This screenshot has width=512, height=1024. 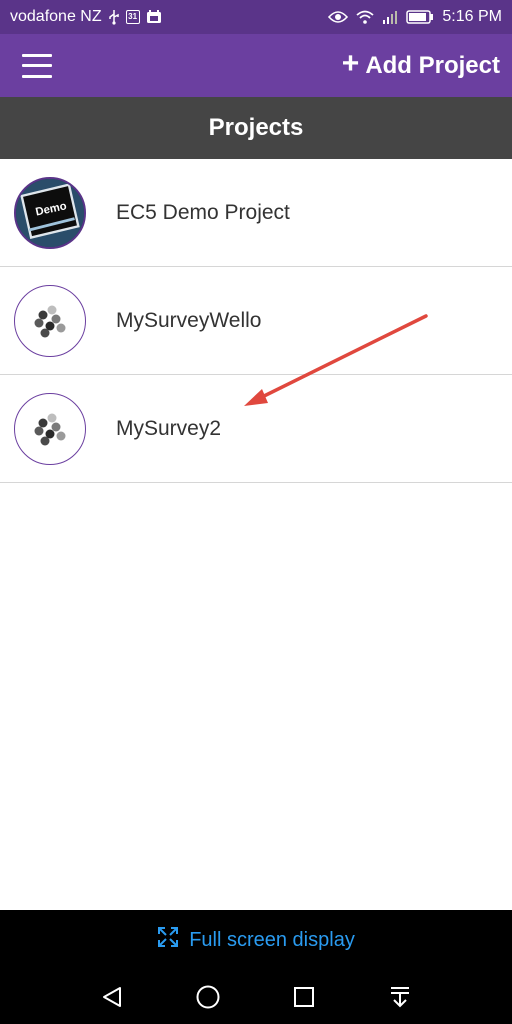 I want to click on status-left: vodafone NZ 31, so click(x=86, y=17).